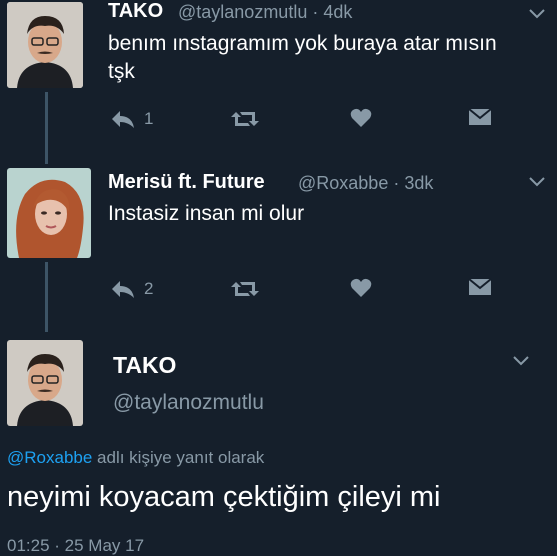 This screenshot has width=557, height=556. I want to click on tweet-actions: 1, so click(310, 121).